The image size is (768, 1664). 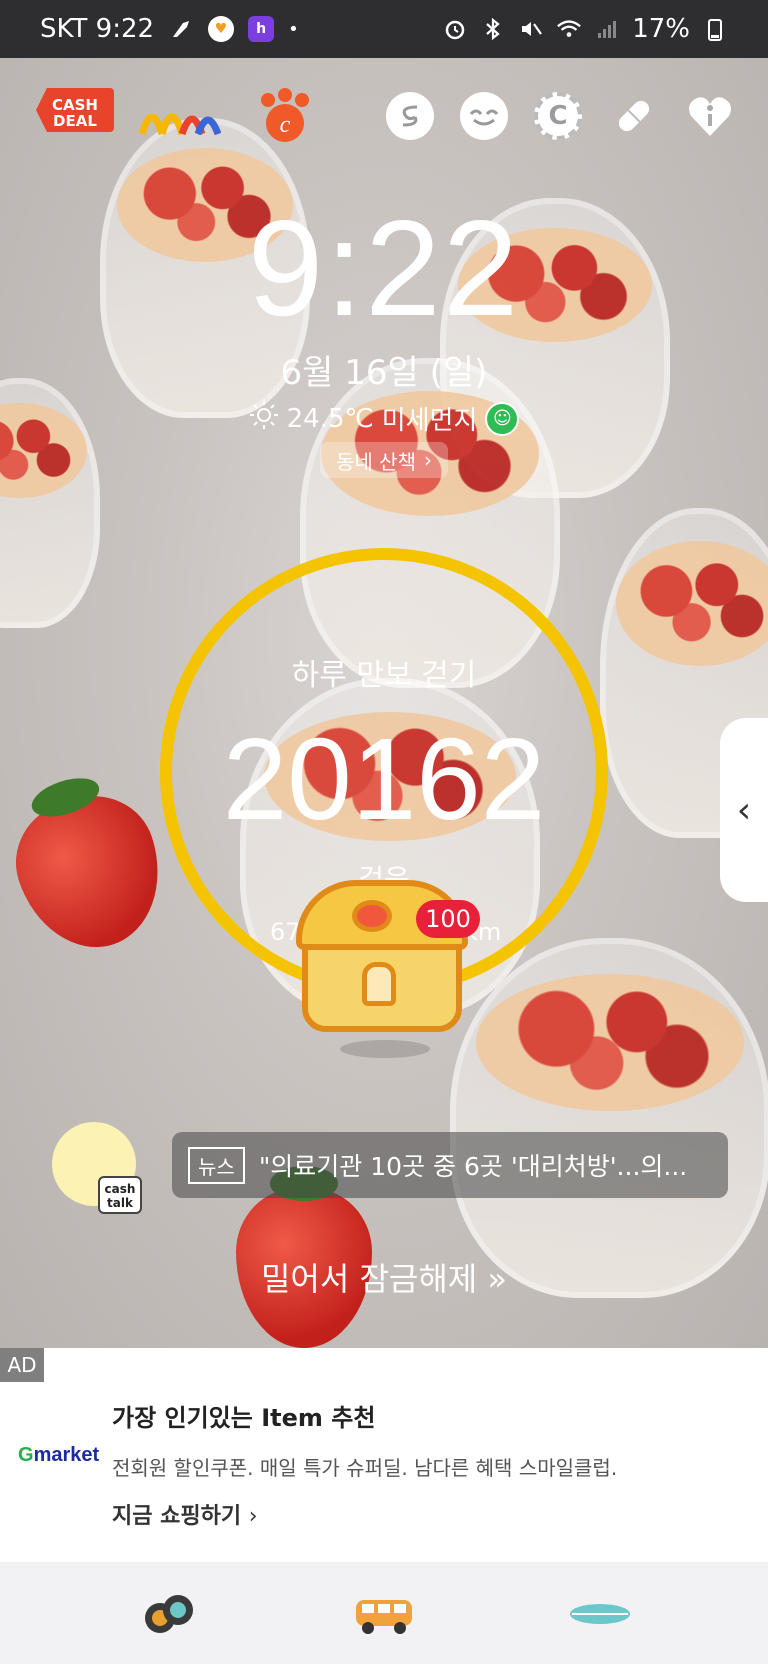 I want to click on step-count: 20162, so click(x=384, y=779).